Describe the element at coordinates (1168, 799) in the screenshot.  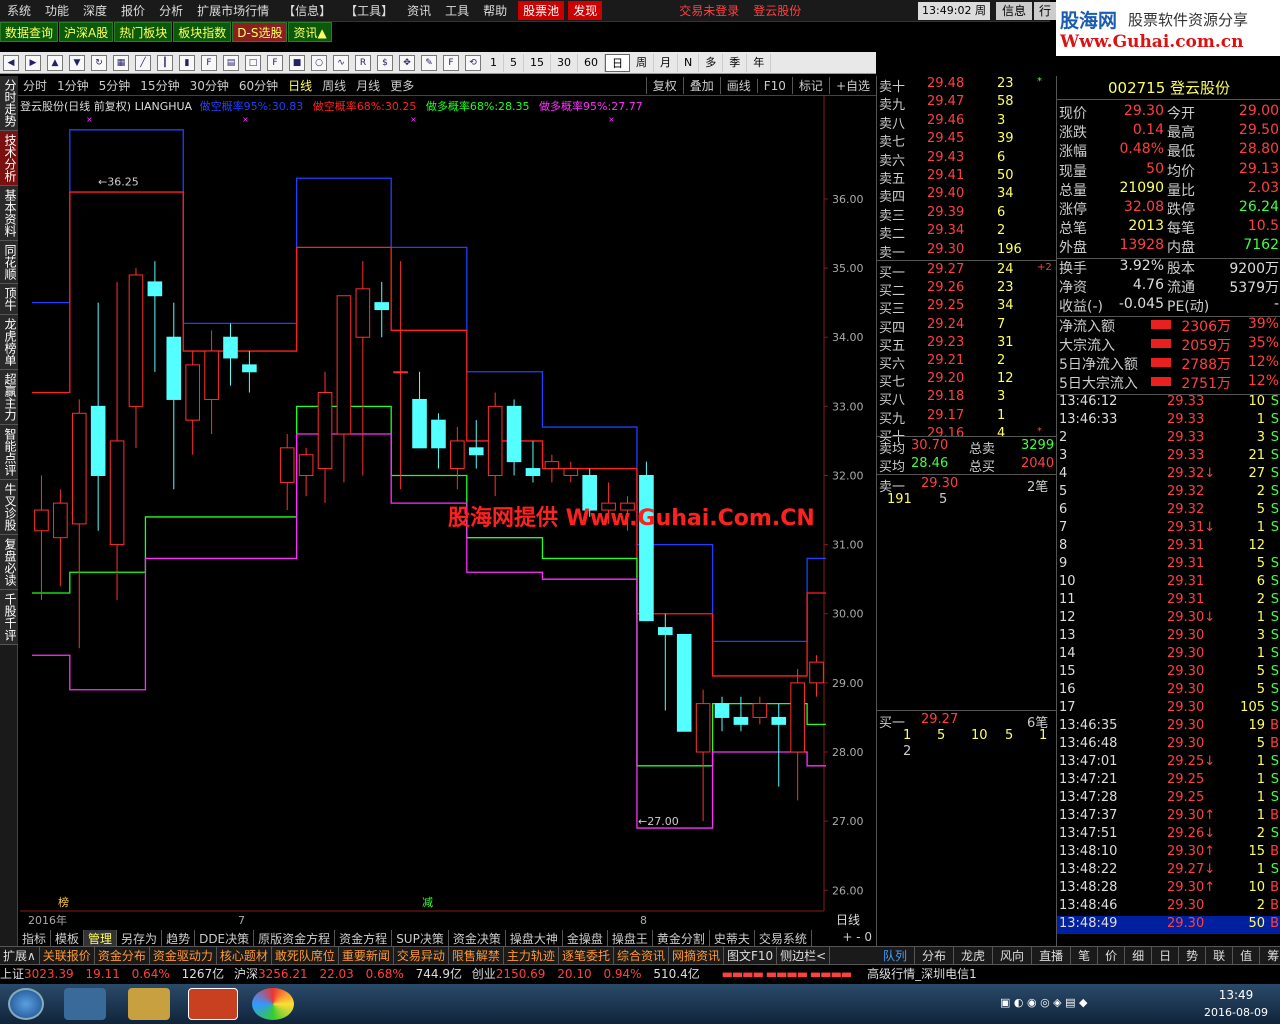
I see `tick-row: 13:47:28 29.25 1 S` at that location.